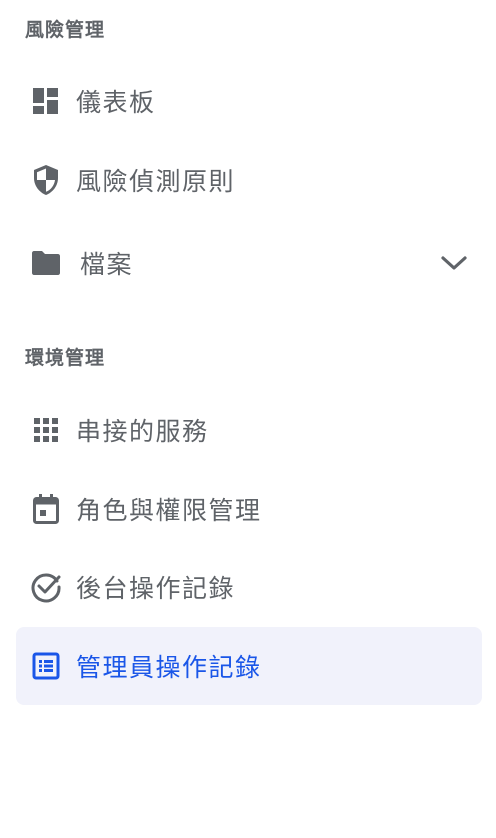  I want to click on sidebar-item-dashboard: 儀表板, so click(249, 101).